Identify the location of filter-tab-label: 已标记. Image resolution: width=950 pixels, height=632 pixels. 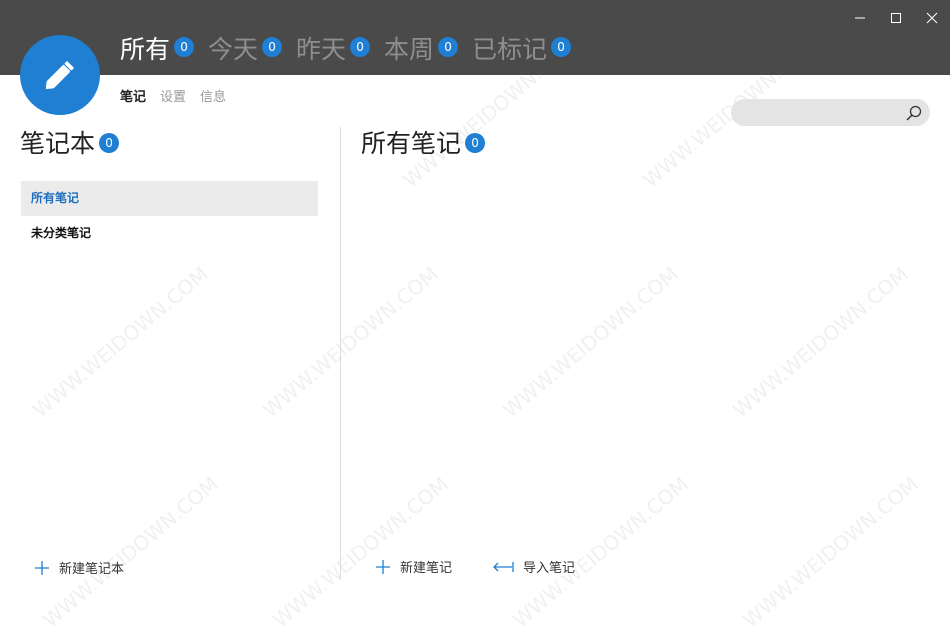
(510, 49).